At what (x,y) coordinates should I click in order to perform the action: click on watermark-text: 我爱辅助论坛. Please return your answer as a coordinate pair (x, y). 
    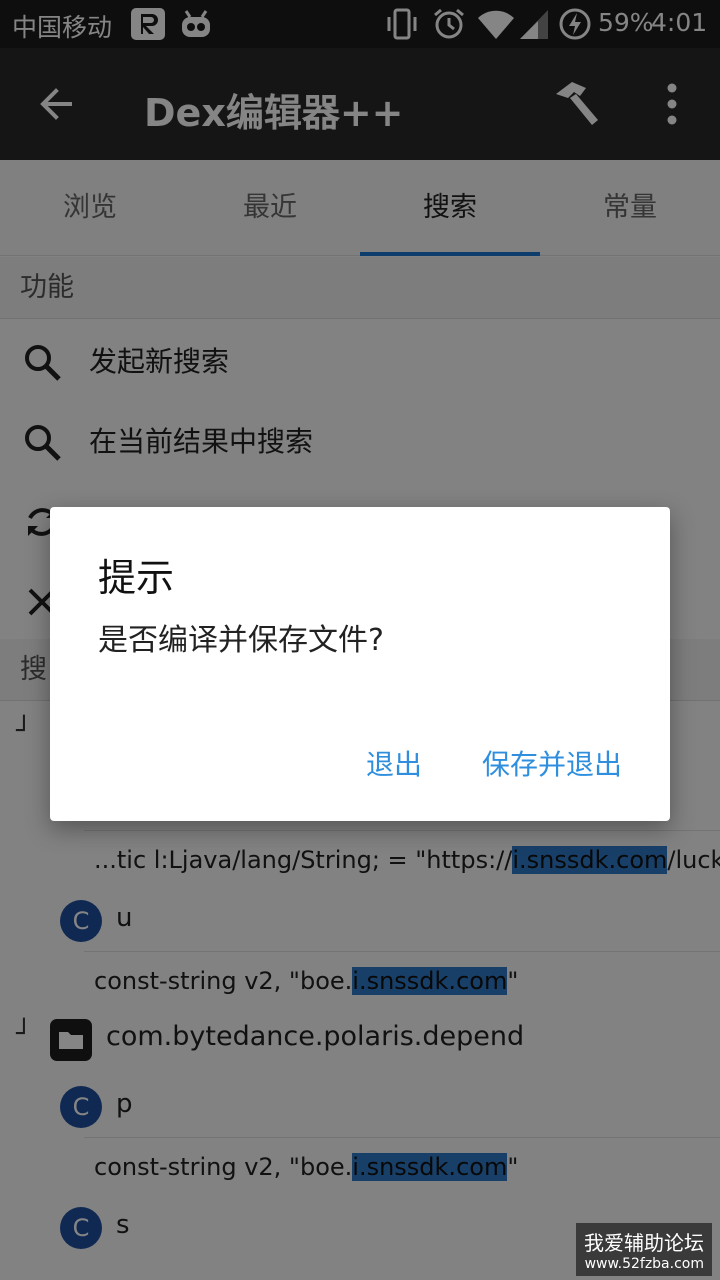
    Looking at the image, I should click on (644, 1243).